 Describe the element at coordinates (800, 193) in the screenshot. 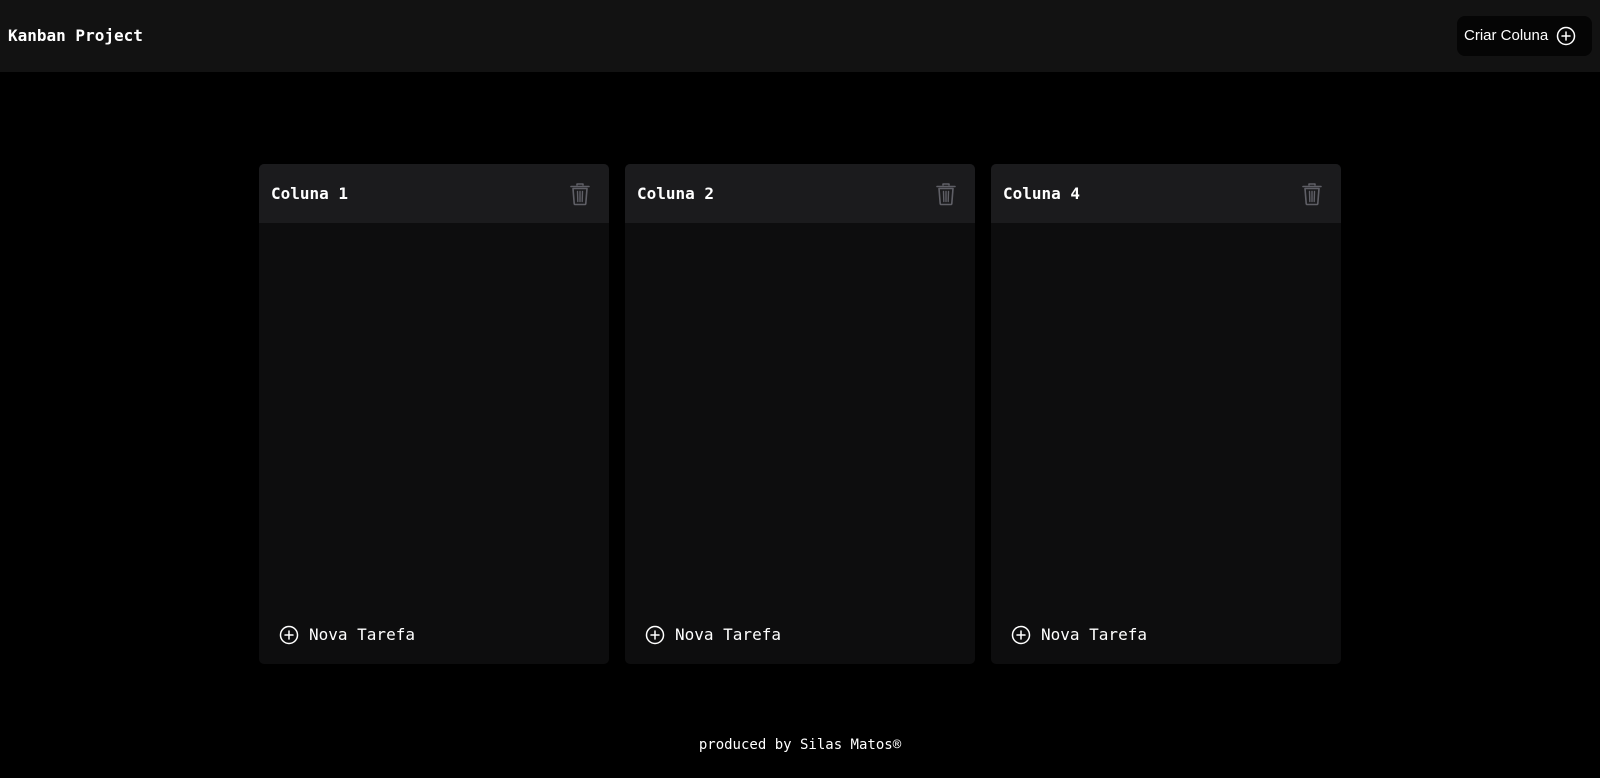

I see `column-header: Coluna 2` at that location.